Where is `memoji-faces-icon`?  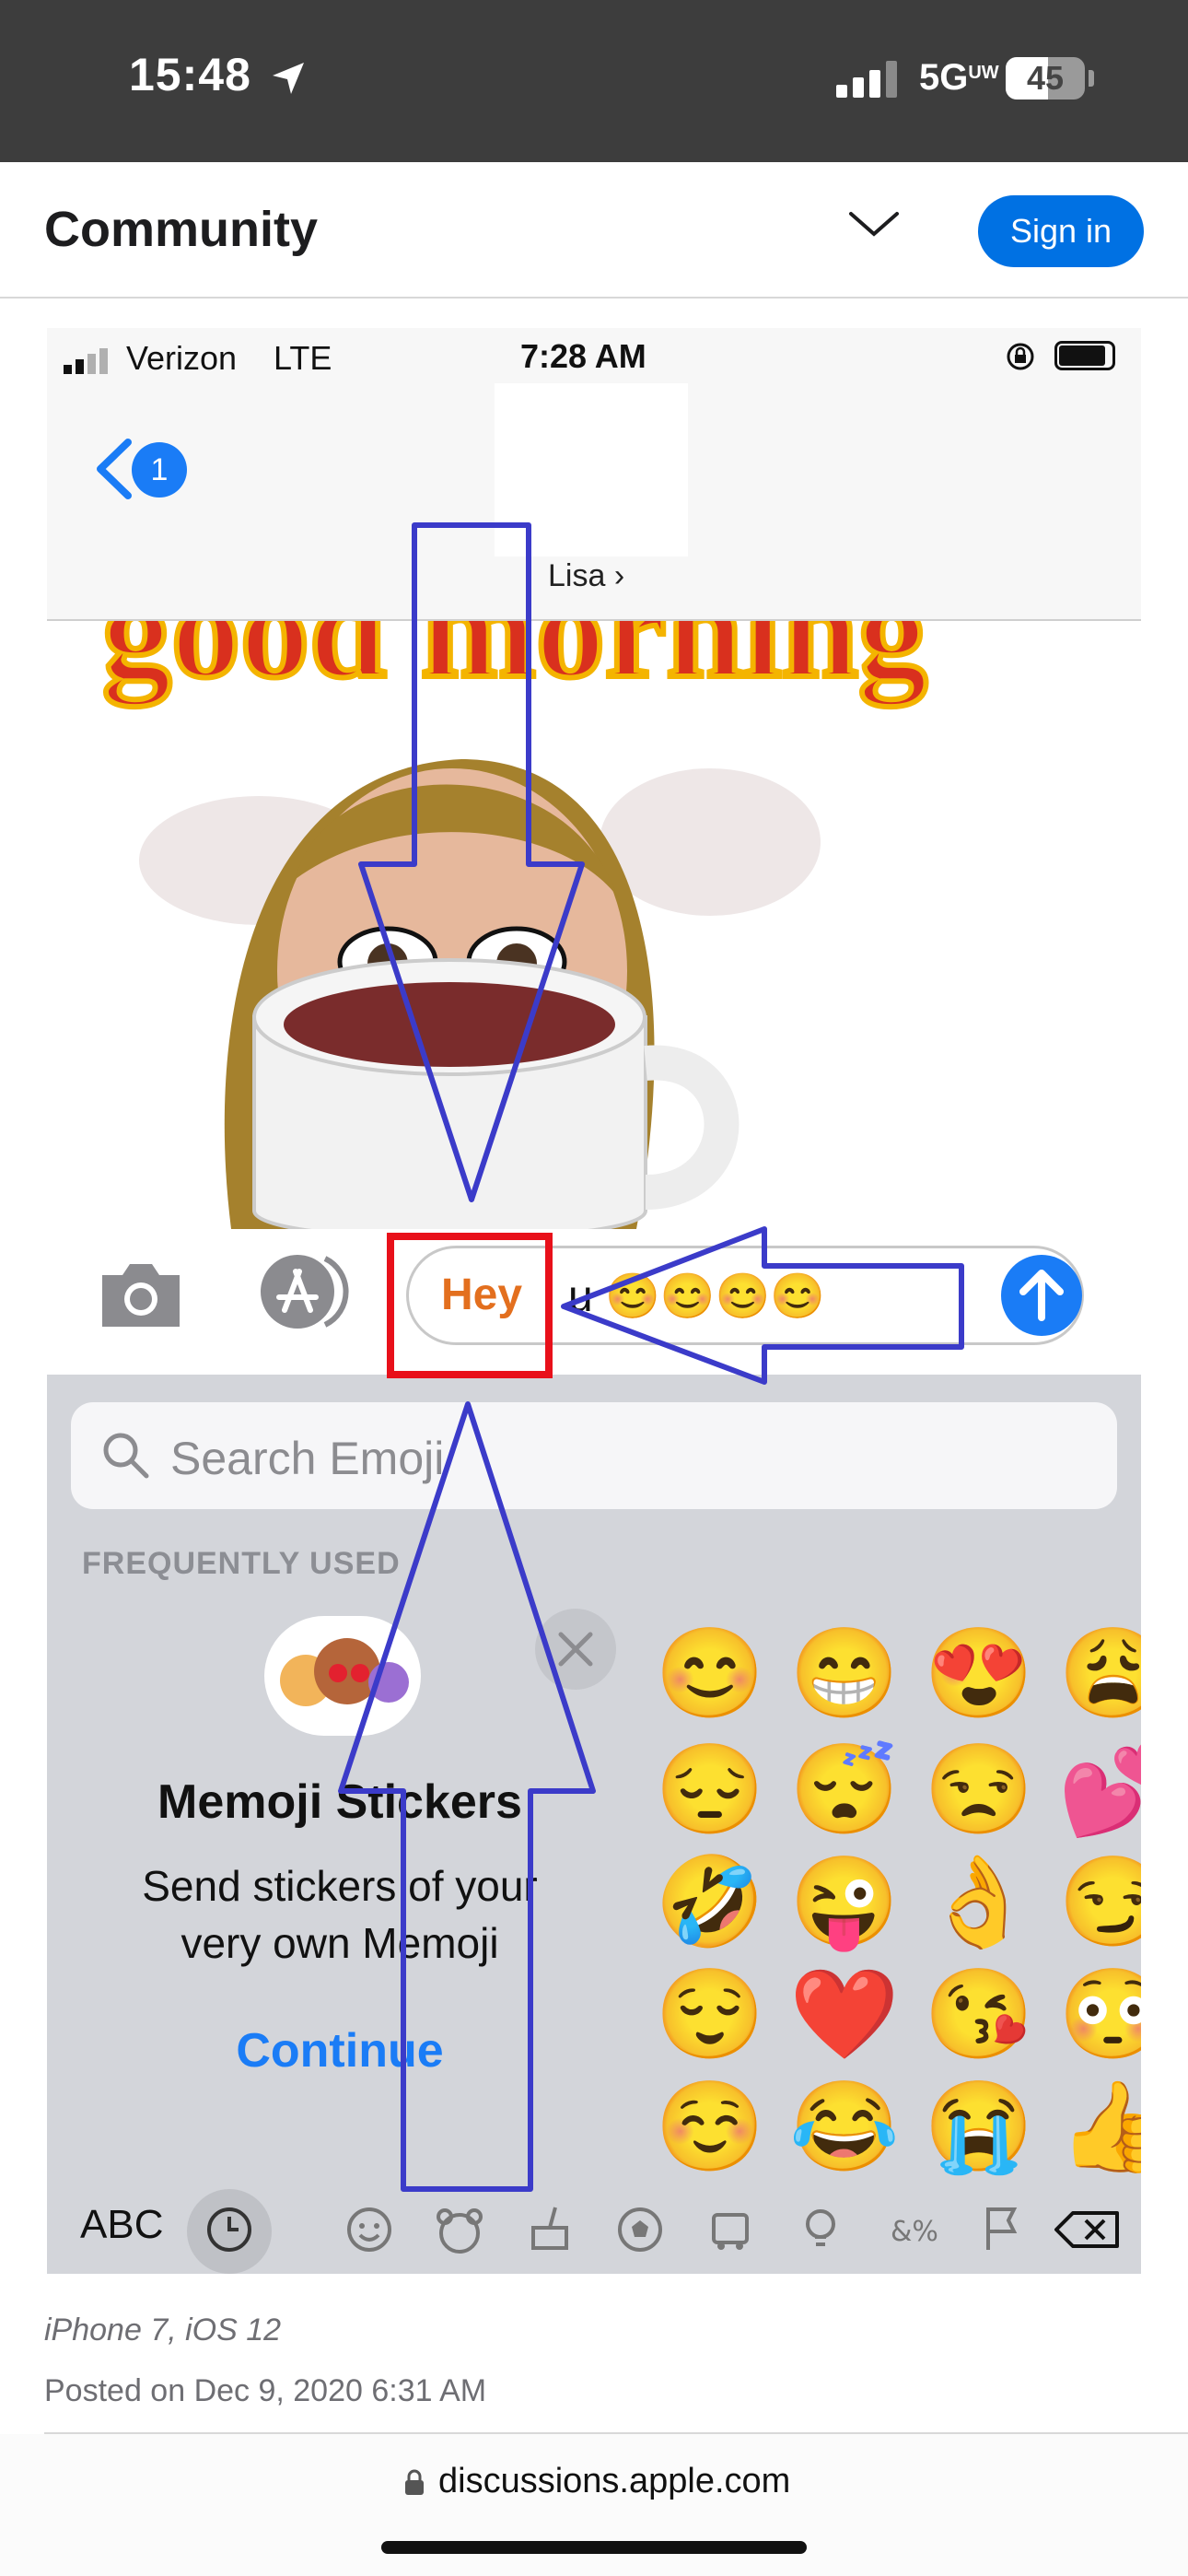 memoji-faces-icon is located at coordinates (344, 1672).